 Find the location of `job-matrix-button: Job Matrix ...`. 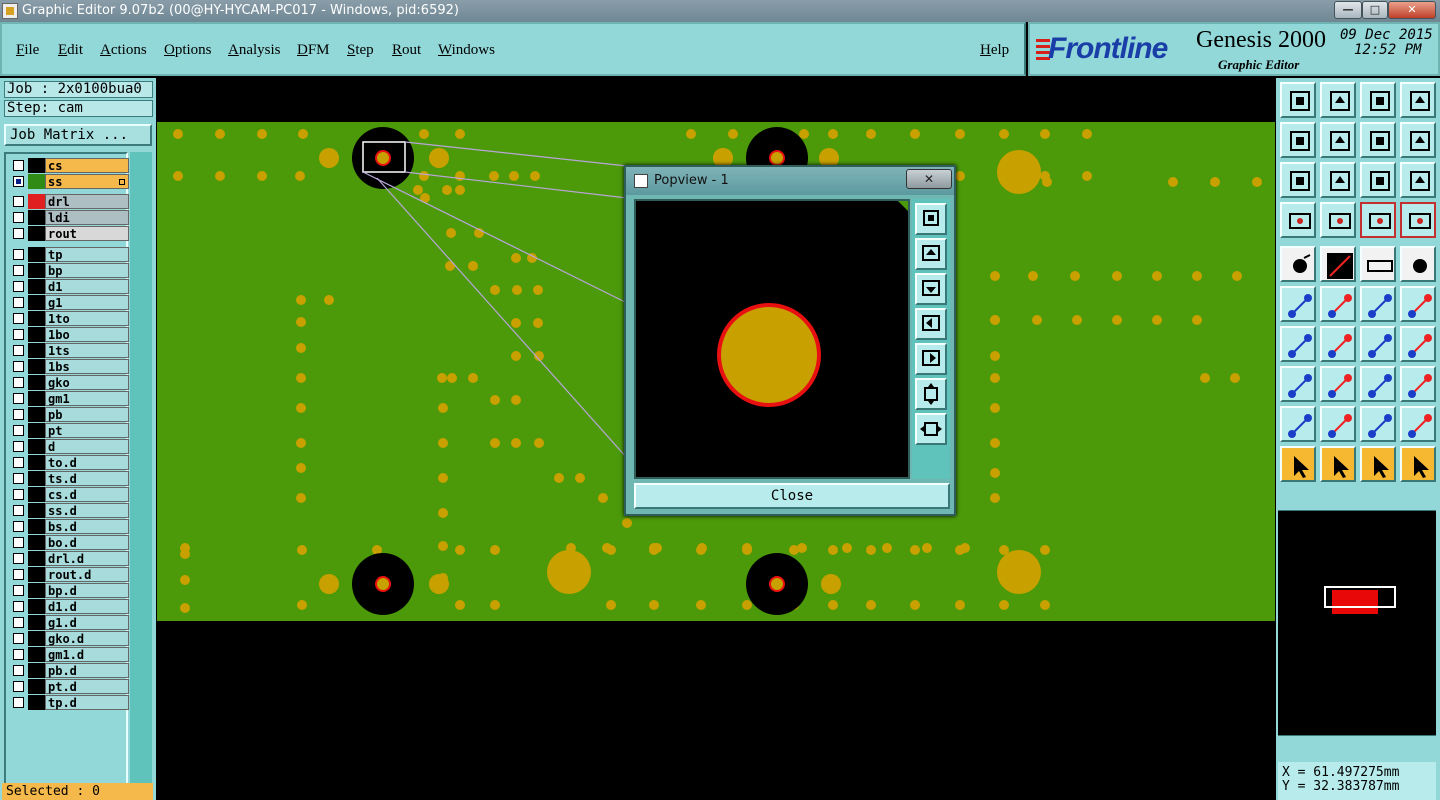

job-matrix-button: Job Matrix ... is located at coordinates (78, 135).